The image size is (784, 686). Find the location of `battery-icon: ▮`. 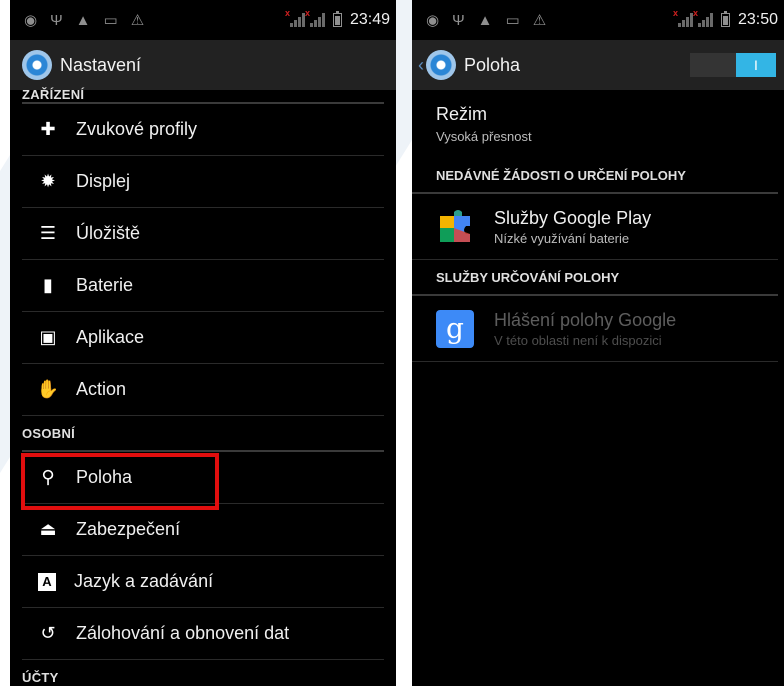

battery-icon: ▮ is located at coordinates (48, 285).